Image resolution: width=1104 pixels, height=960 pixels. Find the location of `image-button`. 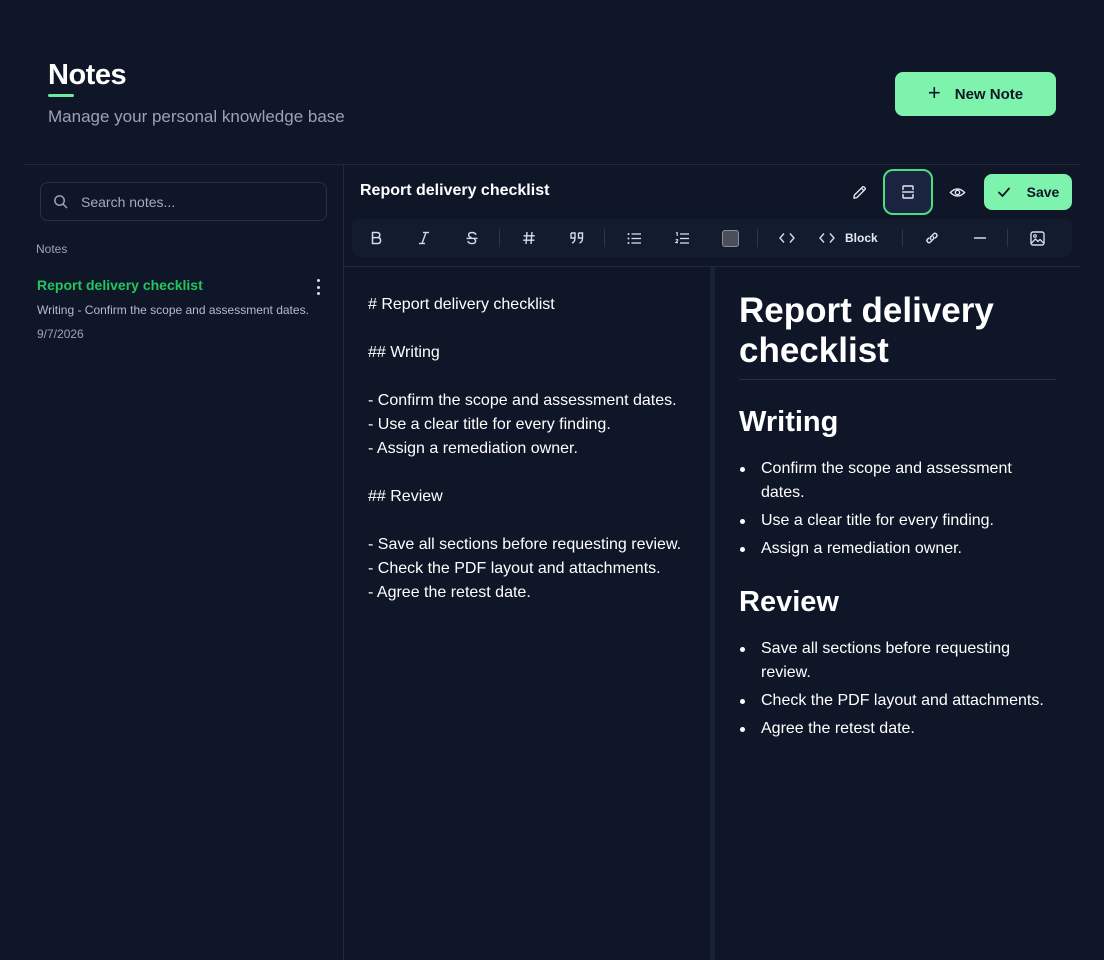

image-button is located at coordinates (1037, 238).